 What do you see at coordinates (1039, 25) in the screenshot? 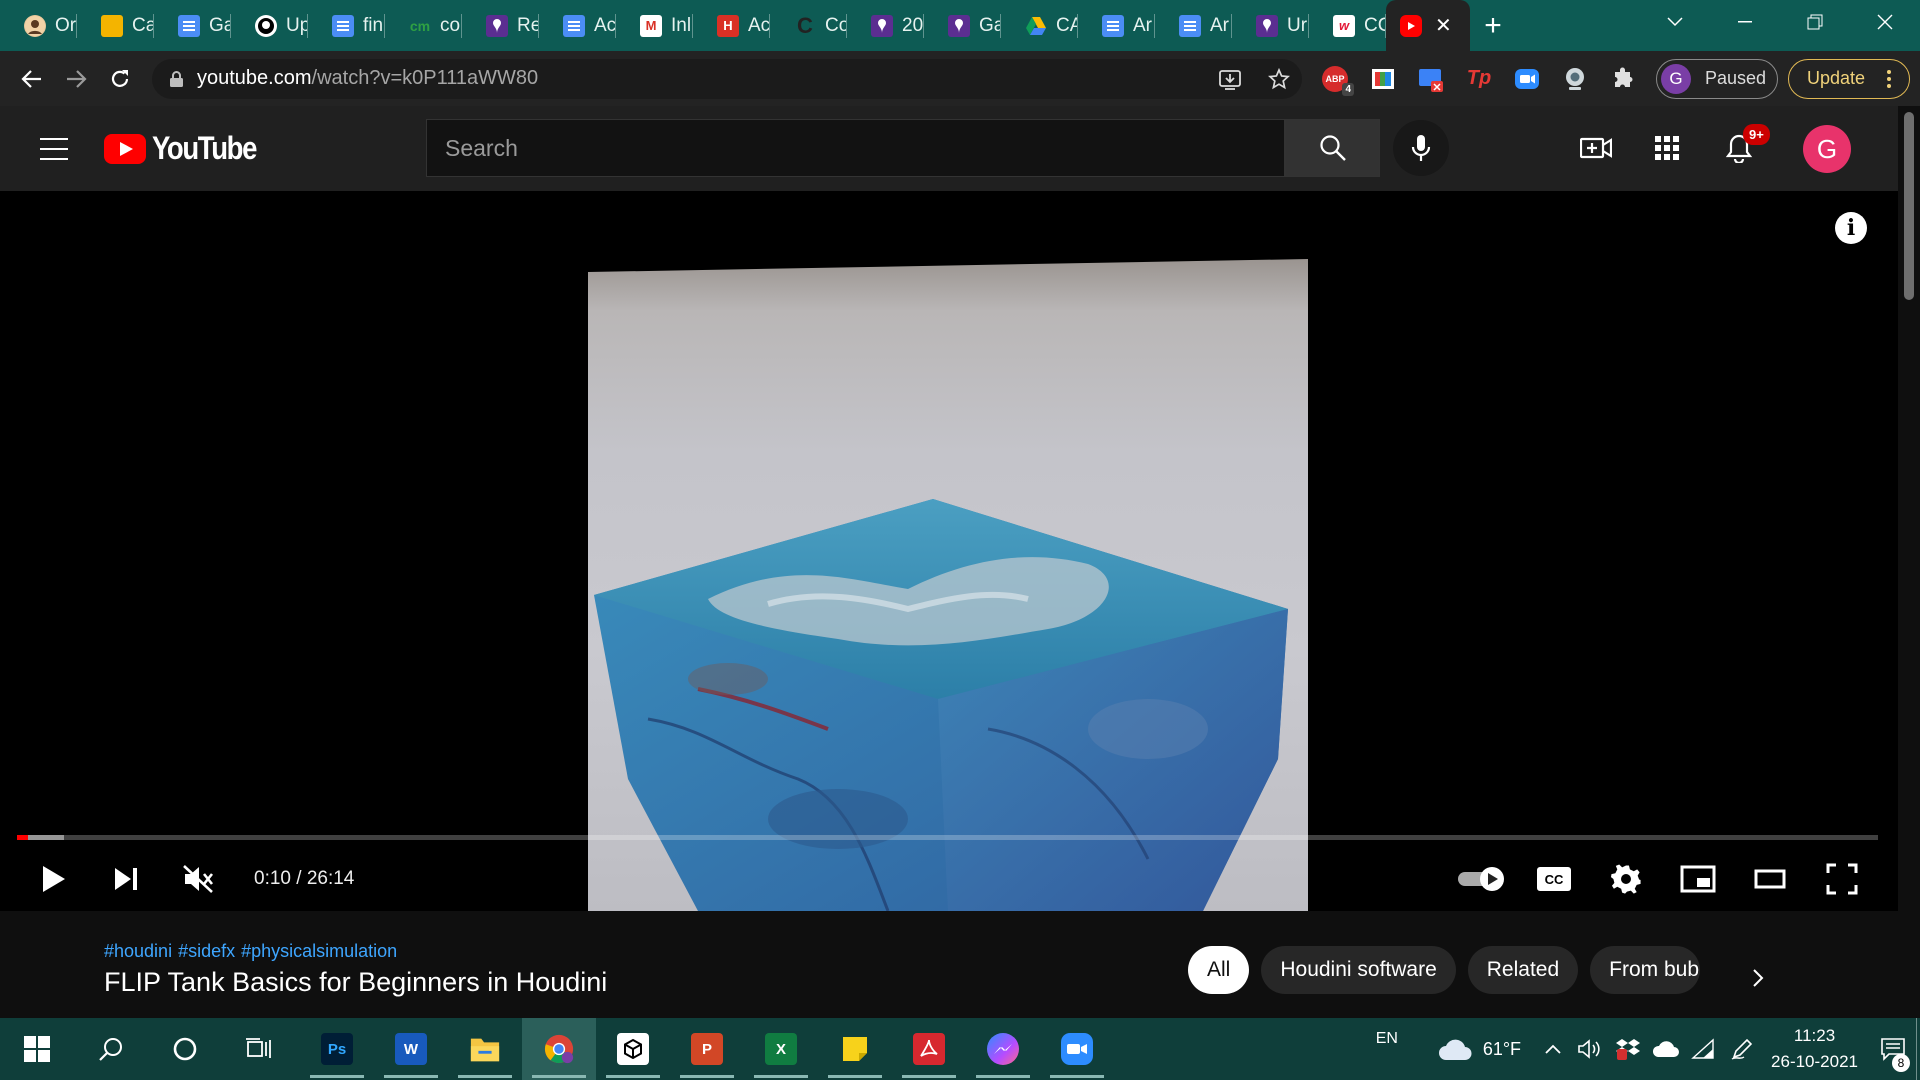
I see `browser-tab: CA` at bounding box center [1039, 25].